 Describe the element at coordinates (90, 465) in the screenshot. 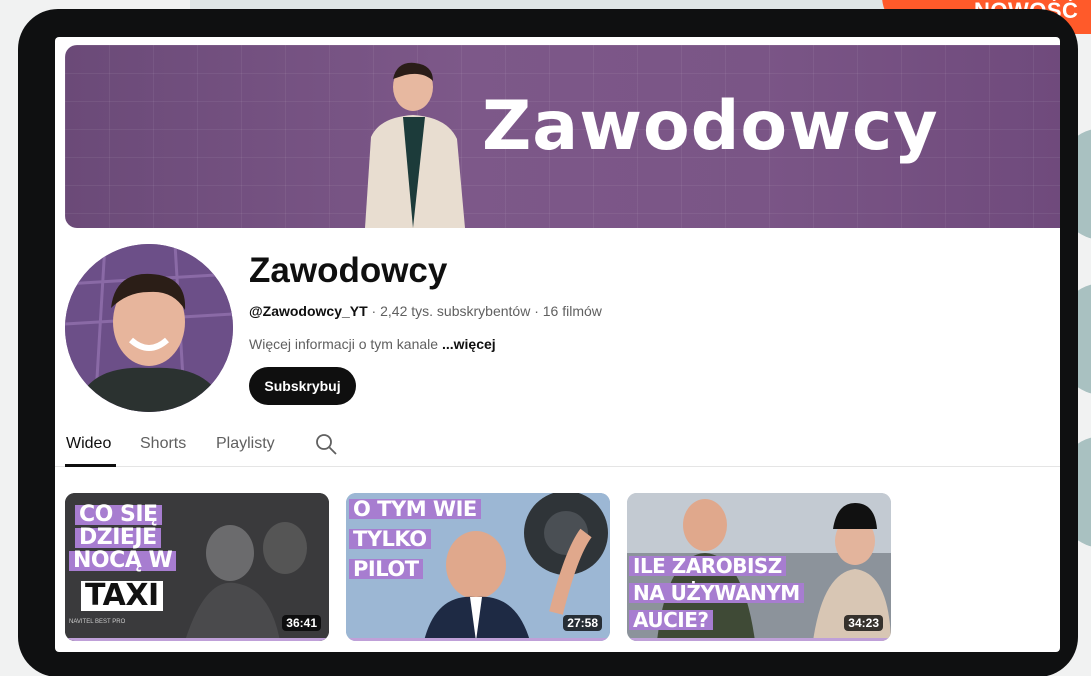

I see `active-tab-indicator` at that location.